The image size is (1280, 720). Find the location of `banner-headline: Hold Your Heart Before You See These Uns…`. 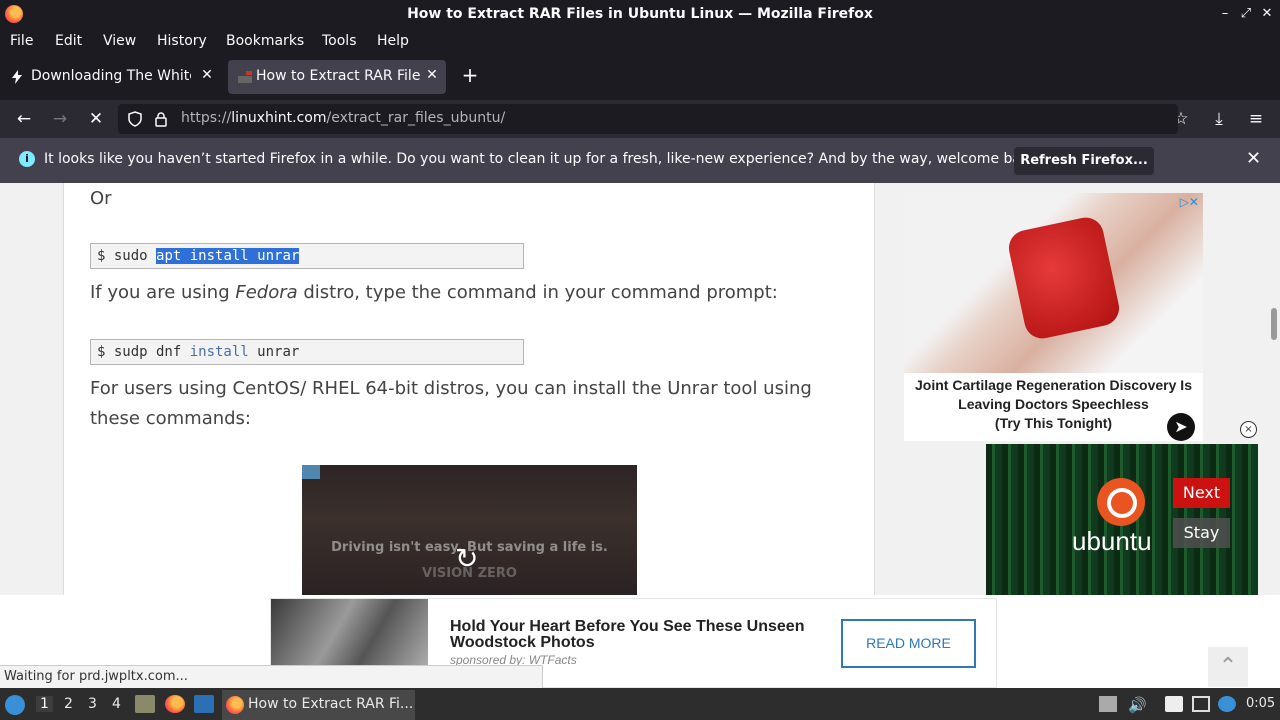

banner-headline: Hold Your Heart Before You See These Uns… is located at coordinates (635, 635).